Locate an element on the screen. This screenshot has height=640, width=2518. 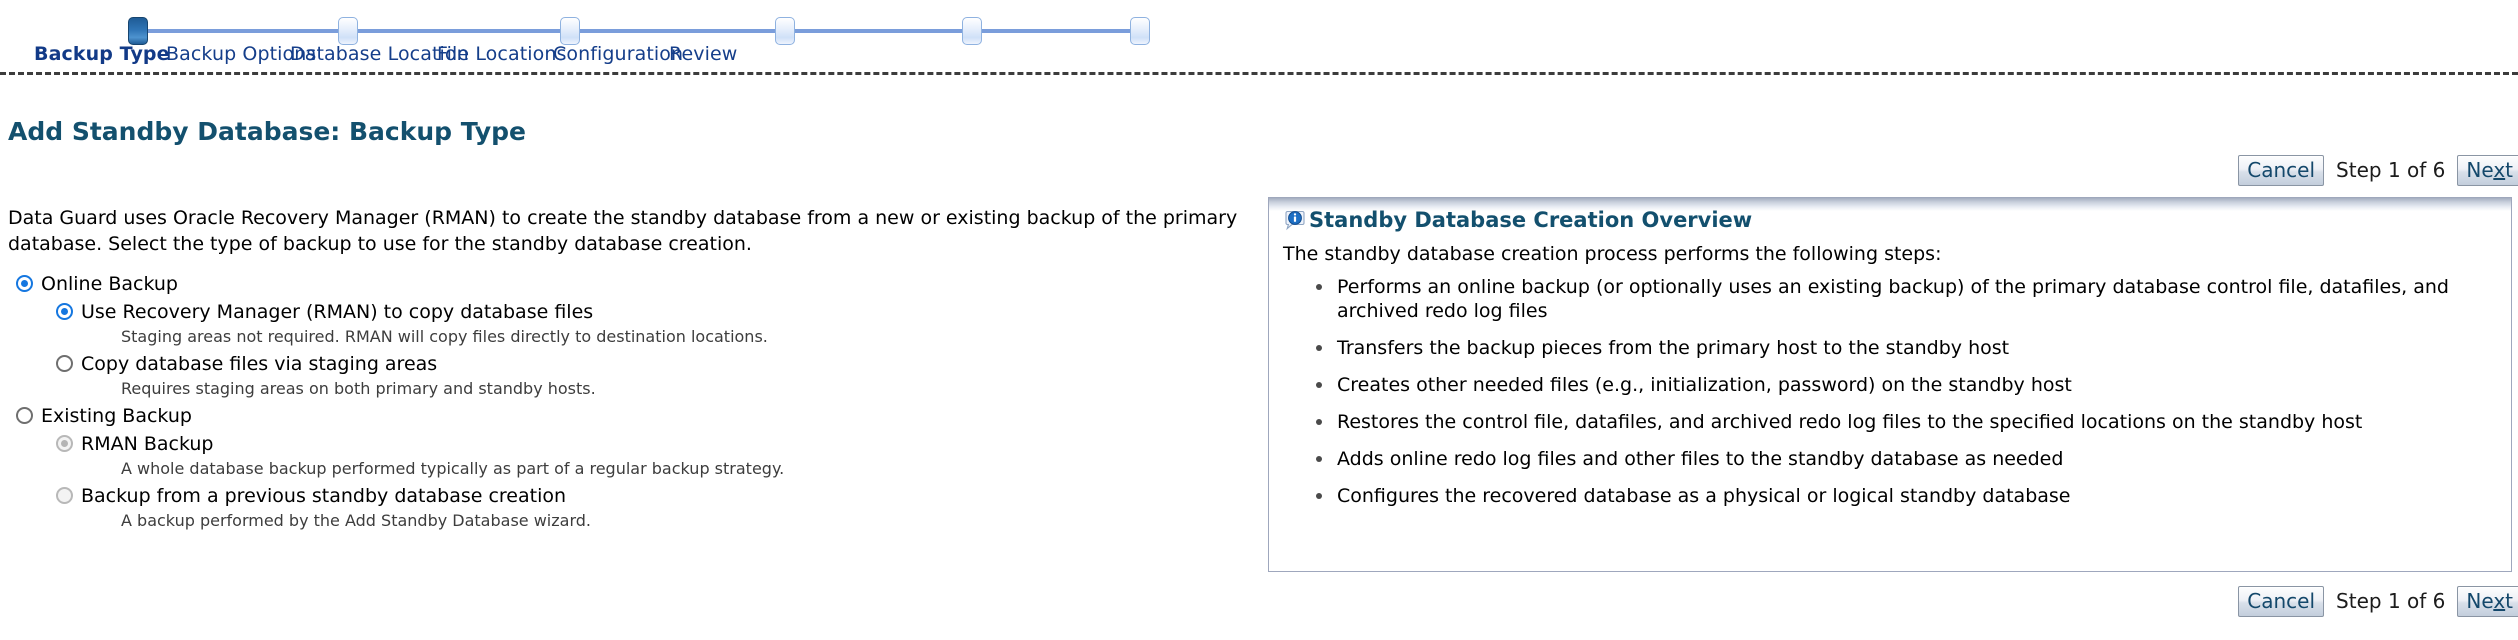
panel-header: Standby Database Creation Overview is located at coordinates (1517, 220).